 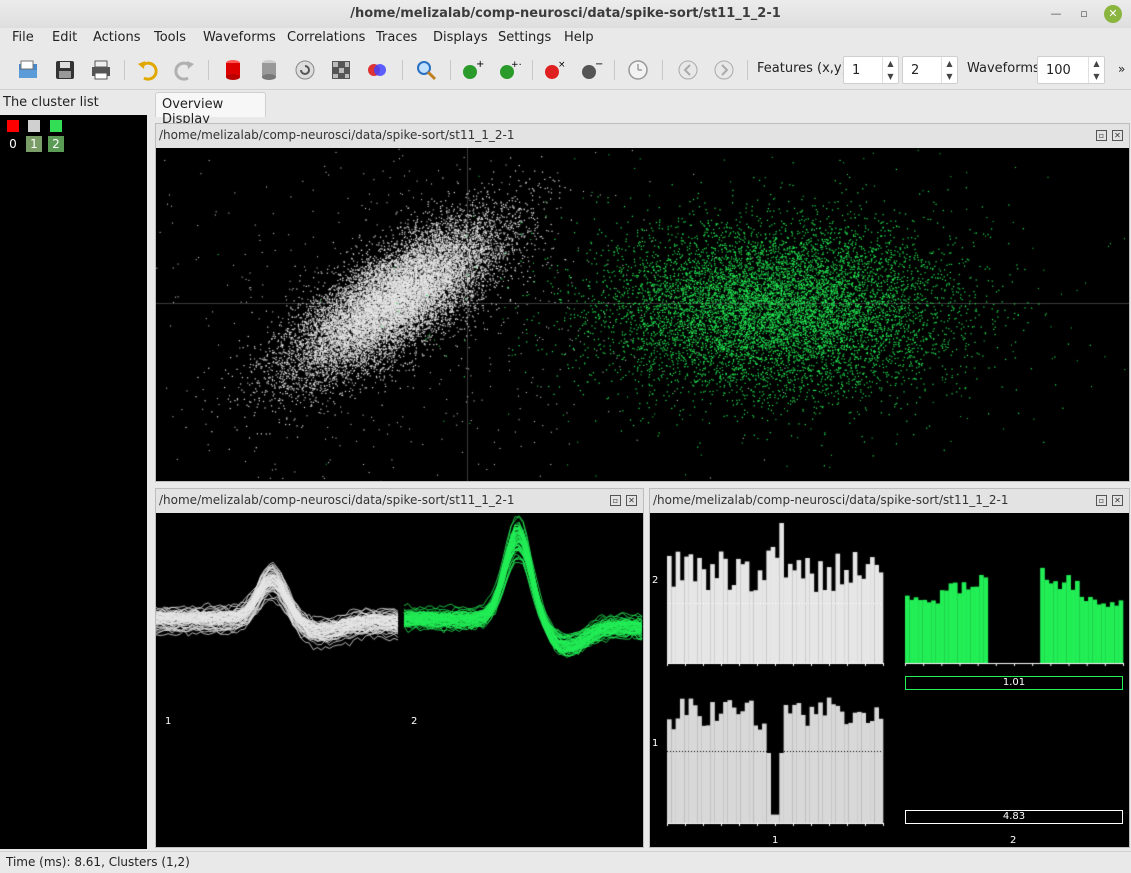 What do you see at coordinates (638, 70) in the screenshot?
I see `clock-icon` at bounding box center [638, 70].